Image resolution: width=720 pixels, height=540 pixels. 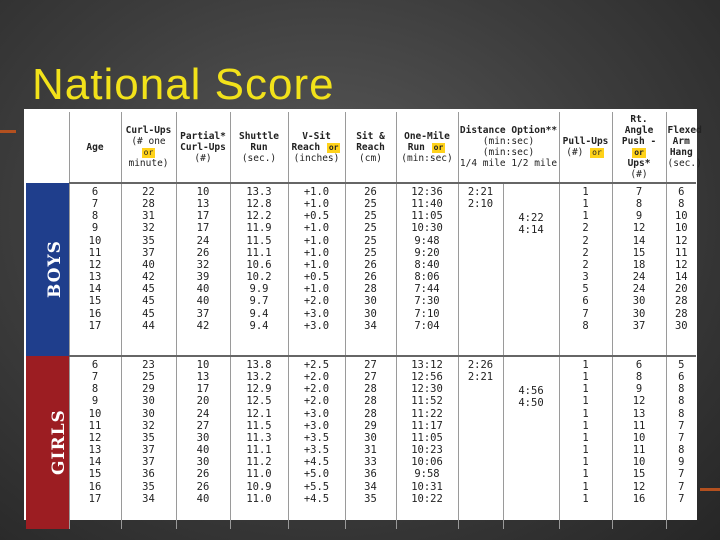 What do you see at coordinates (370, 147) in the screenshot?
I see `header-sit-and-reach: Sit & Reach (cm)` at bounding box center [370, 147].